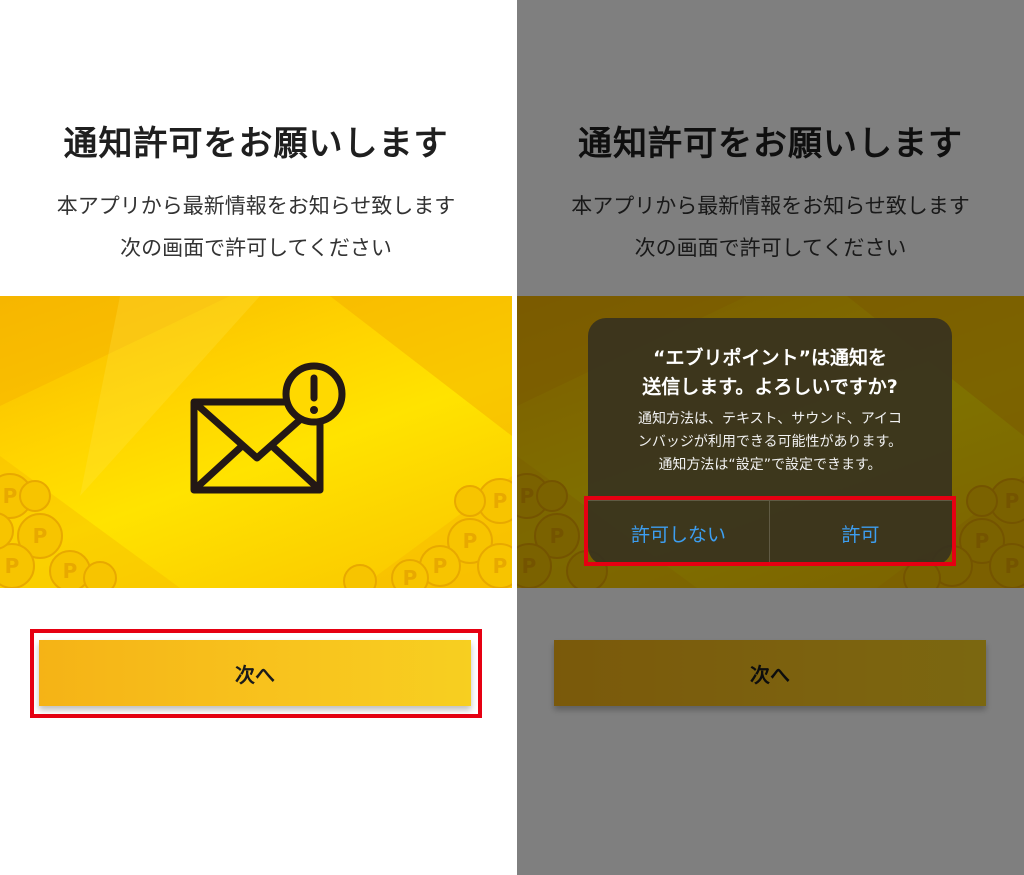  Describe the element at coordinates (770, 419) in the screenshot. I see `alert-message-line-1: 通知方法は、テキスト、サウンド、アイコ` at that location.